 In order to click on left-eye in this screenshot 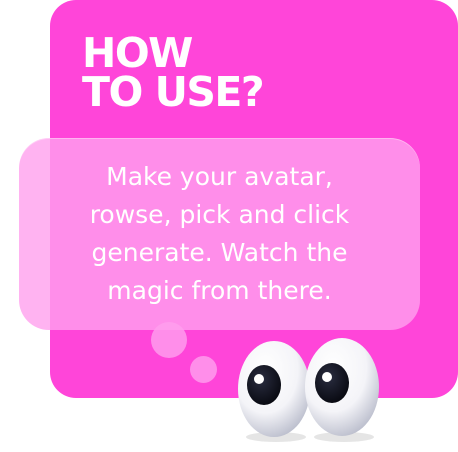, I will do `click(274, 389)`.